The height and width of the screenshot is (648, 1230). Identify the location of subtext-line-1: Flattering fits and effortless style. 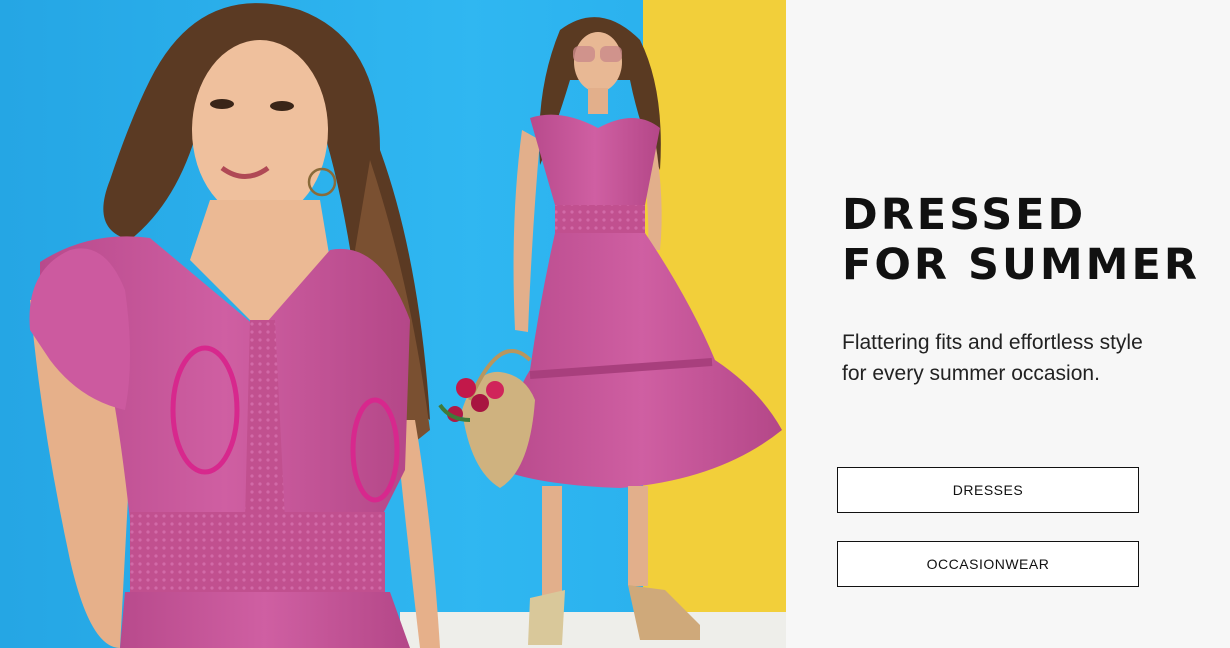
(992, 342).